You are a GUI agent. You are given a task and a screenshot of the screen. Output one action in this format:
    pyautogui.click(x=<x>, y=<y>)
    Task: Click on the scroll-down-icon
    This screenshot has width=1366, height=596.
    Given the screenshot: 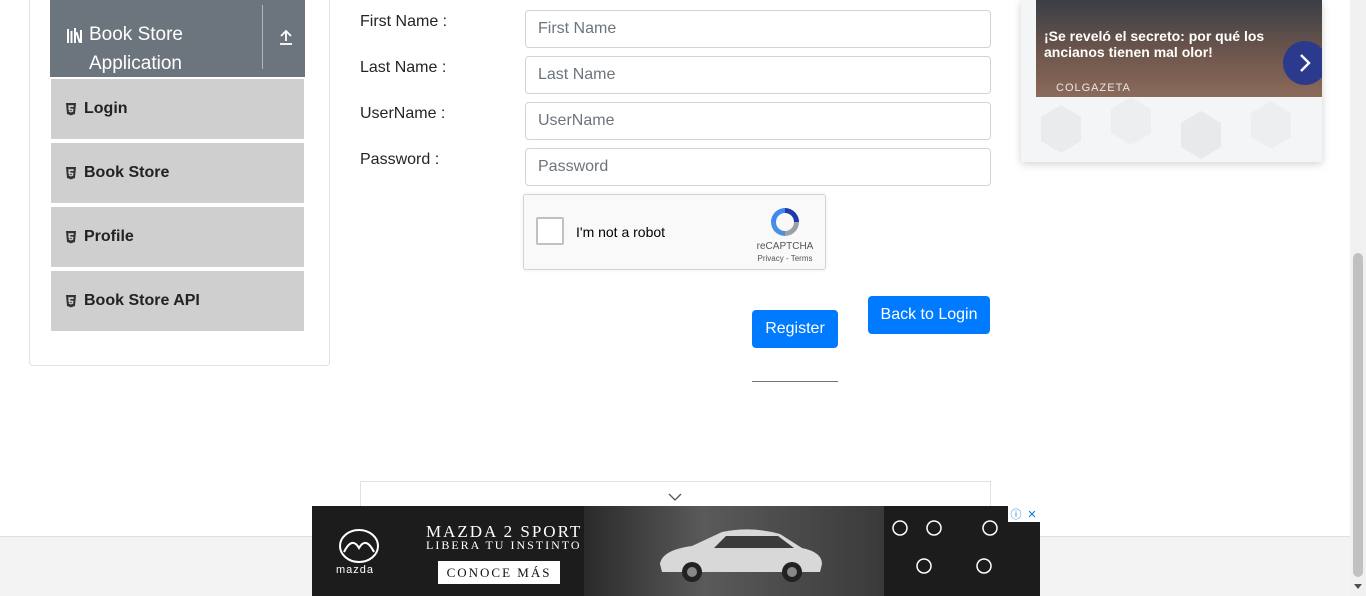 What is the action you would take?
    pyautogui.click(x=1358, y=586)
    